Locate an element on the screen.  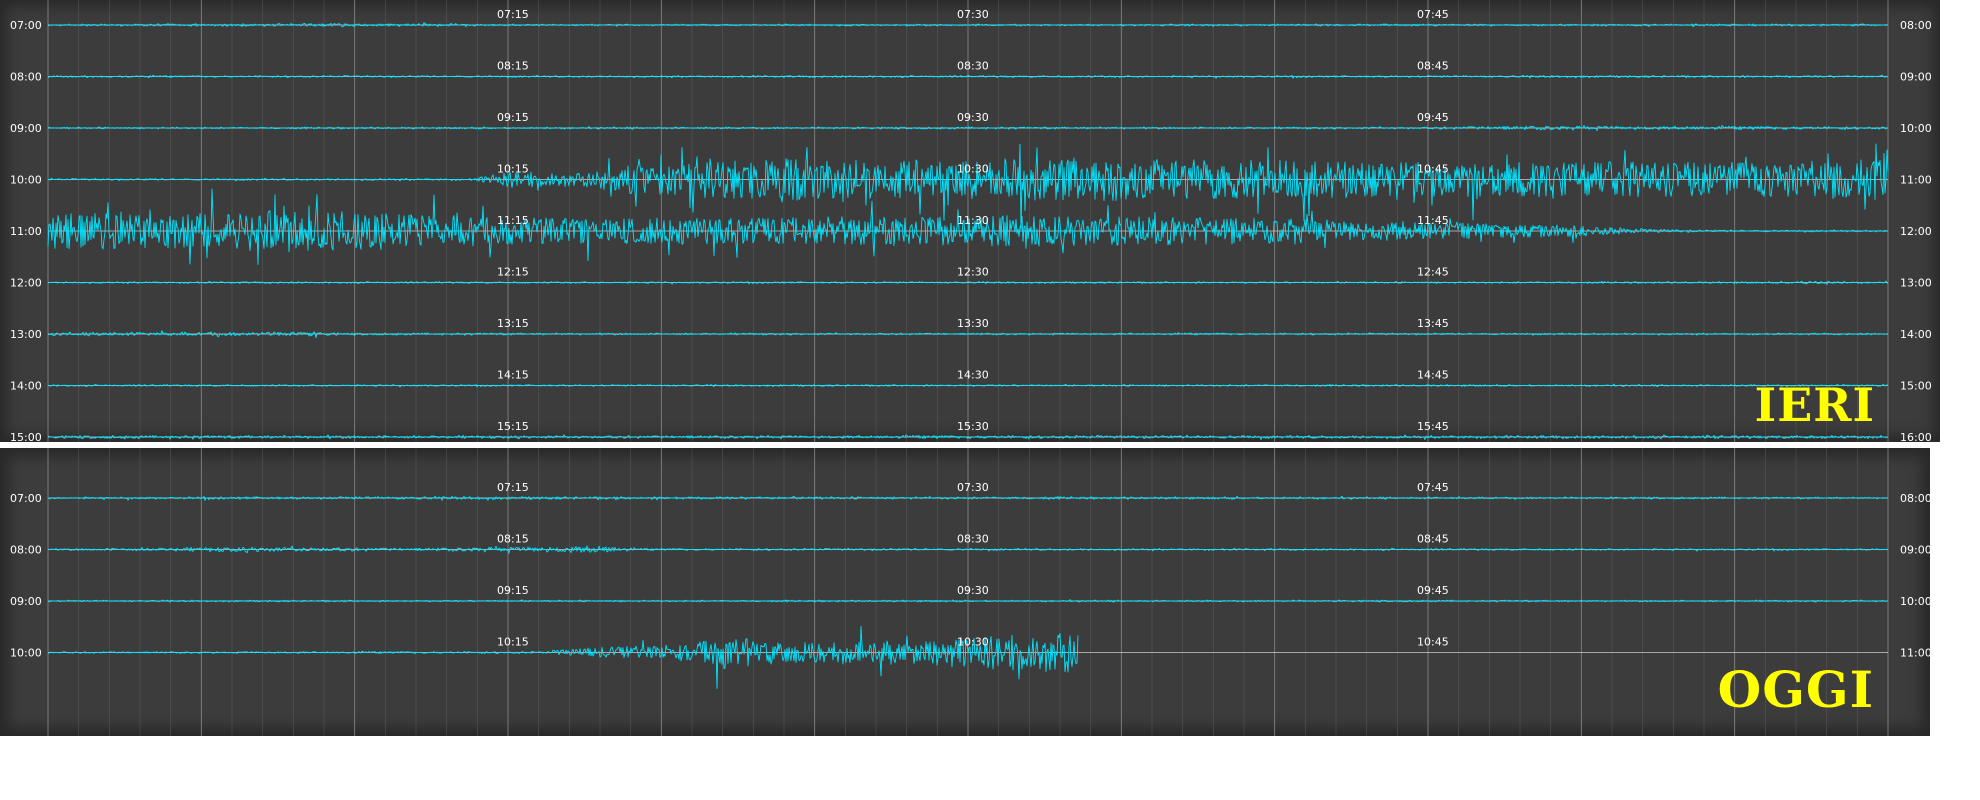
row-start-time-label: 13:00 is located at coordinates (26, 334).